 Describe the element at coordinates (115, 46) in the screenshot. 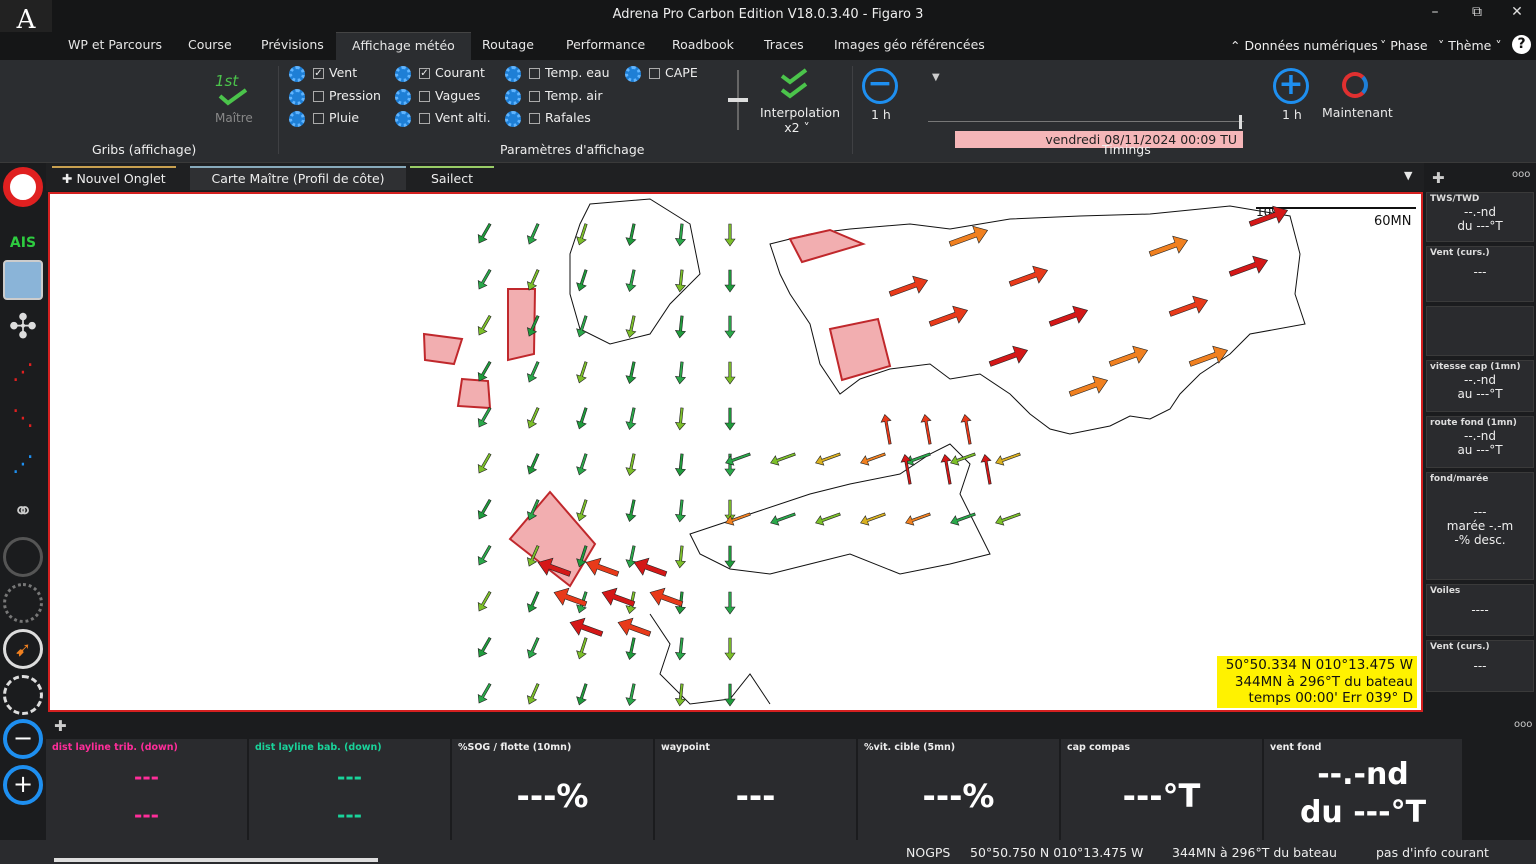

I see `tab-wp-parcours: WP et Parcours` at that location.